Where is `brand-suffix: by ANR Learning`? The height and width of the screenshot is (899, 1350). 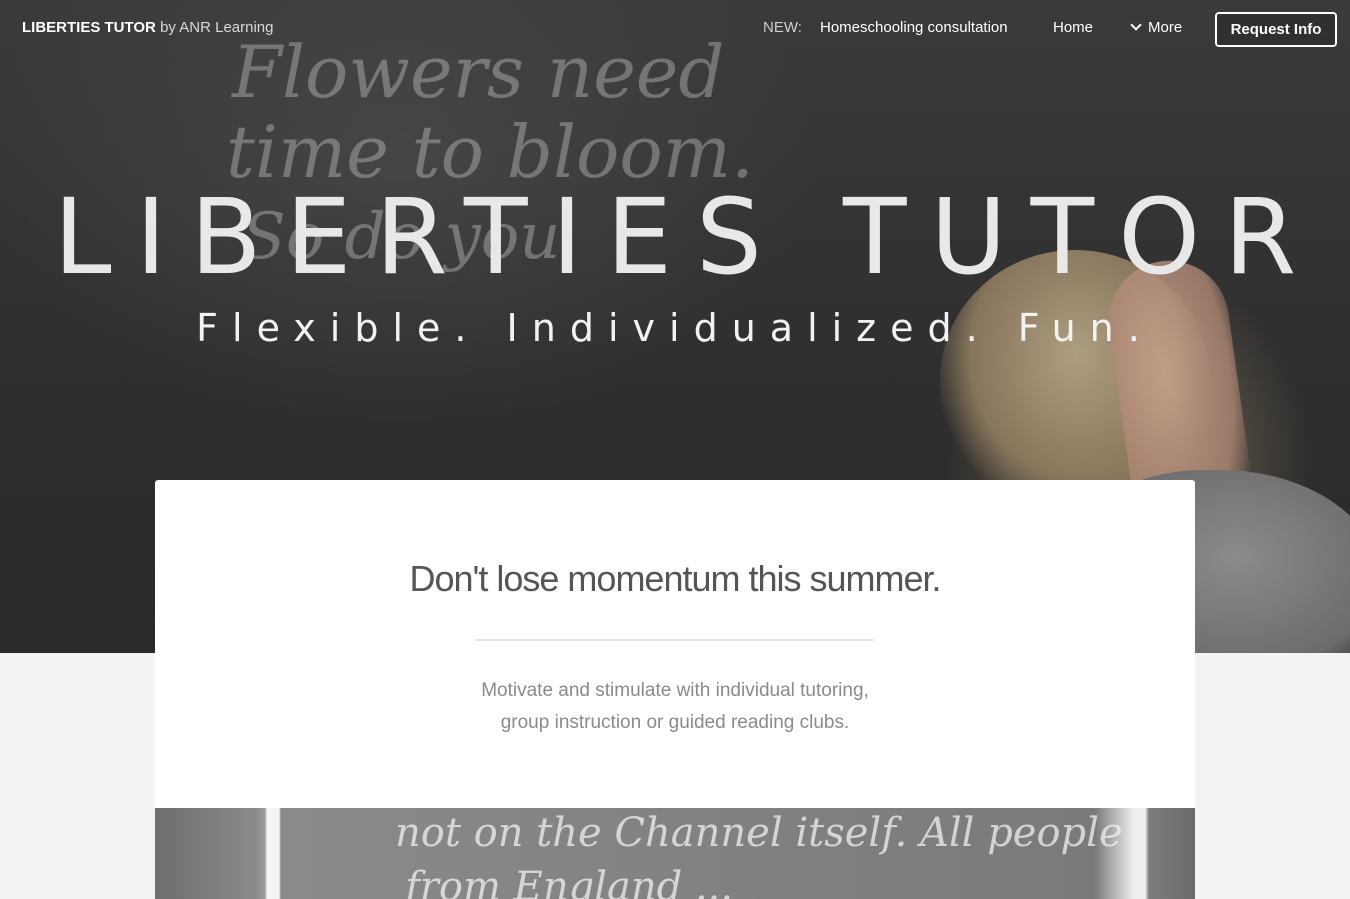 brand-suffix: by ANR Learning is located at coordinates (217, 27).